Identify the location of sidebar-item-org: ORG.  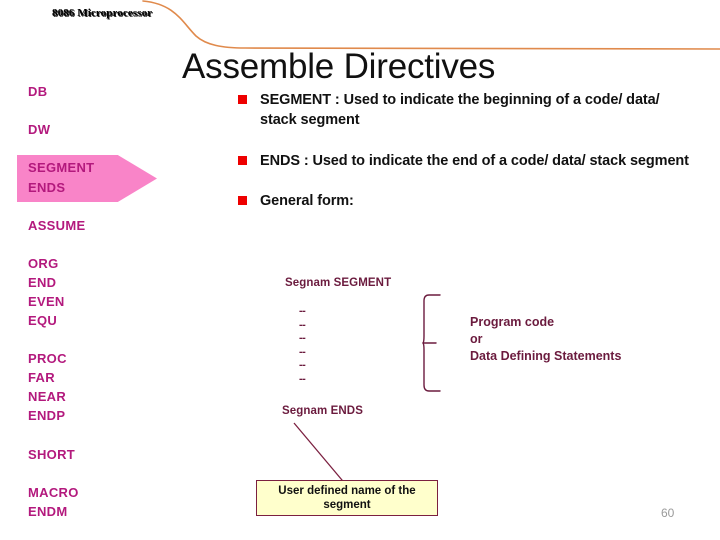
(43, 263).